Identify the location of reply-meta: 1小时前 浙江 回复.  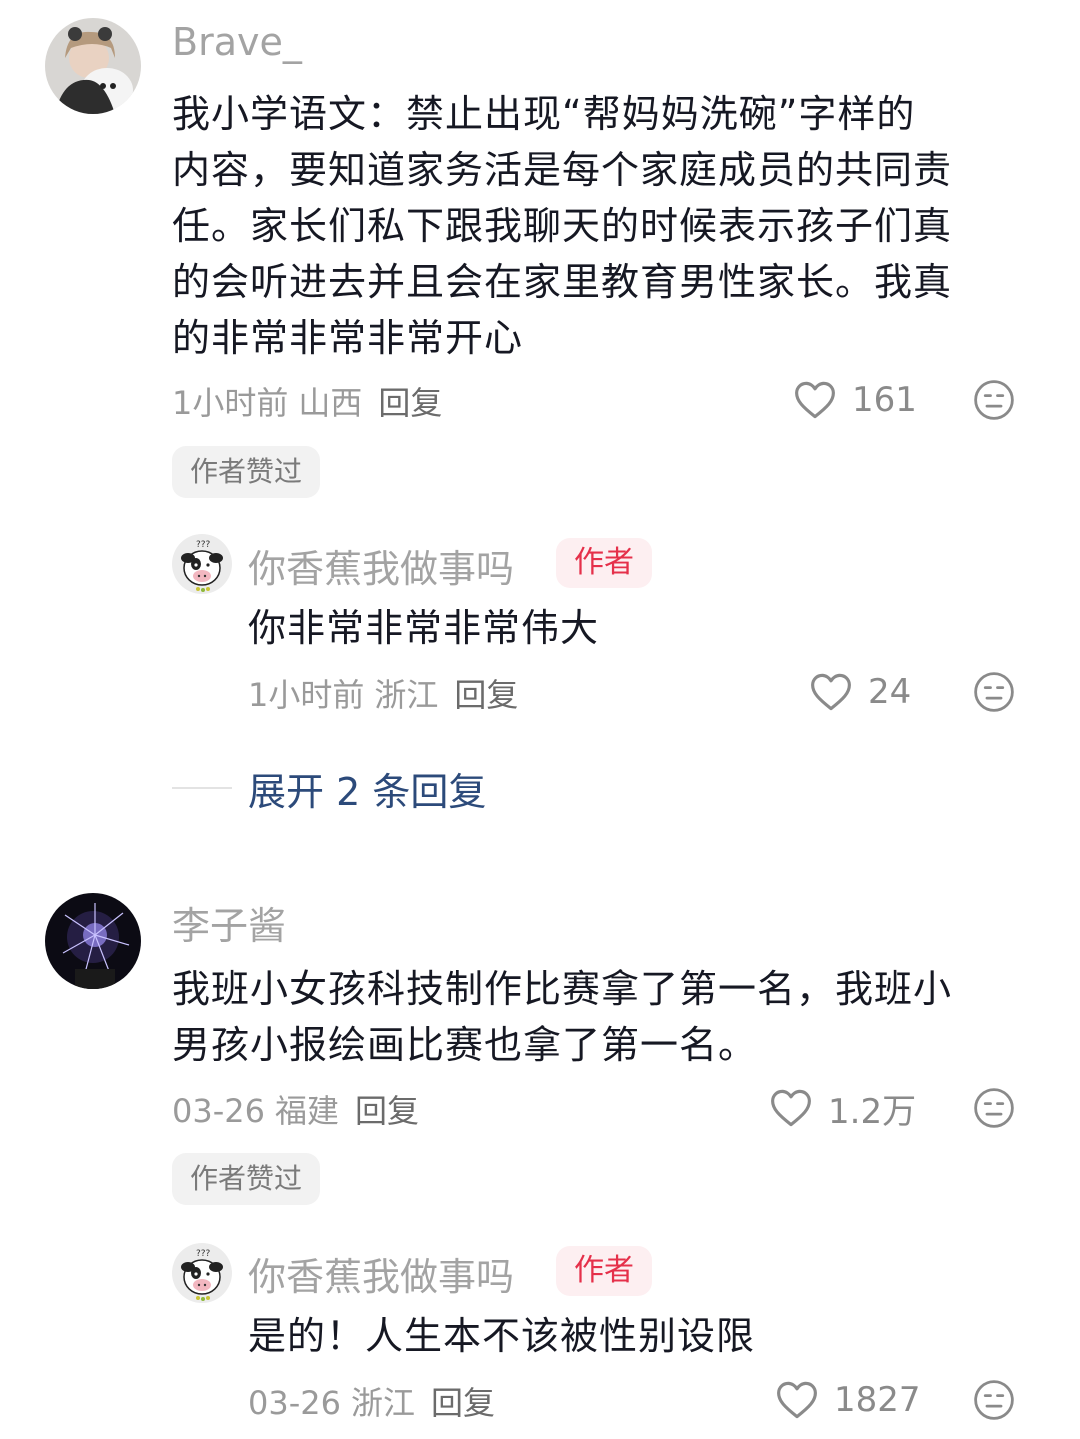
(383, 693).